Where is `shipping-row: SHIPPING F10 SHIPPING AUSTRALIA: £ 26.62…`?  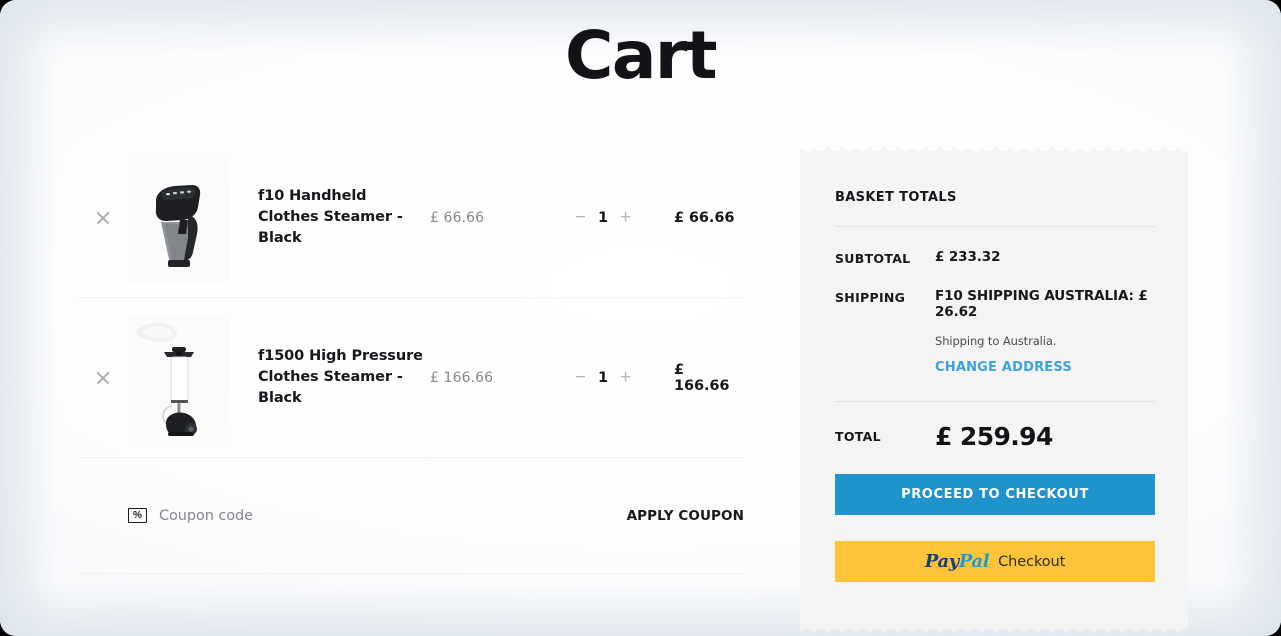 shipping-row: SHIPPING F10 SHIPPING AUSTRALIA: £ 26.62… is located at coordinates (995, 320).